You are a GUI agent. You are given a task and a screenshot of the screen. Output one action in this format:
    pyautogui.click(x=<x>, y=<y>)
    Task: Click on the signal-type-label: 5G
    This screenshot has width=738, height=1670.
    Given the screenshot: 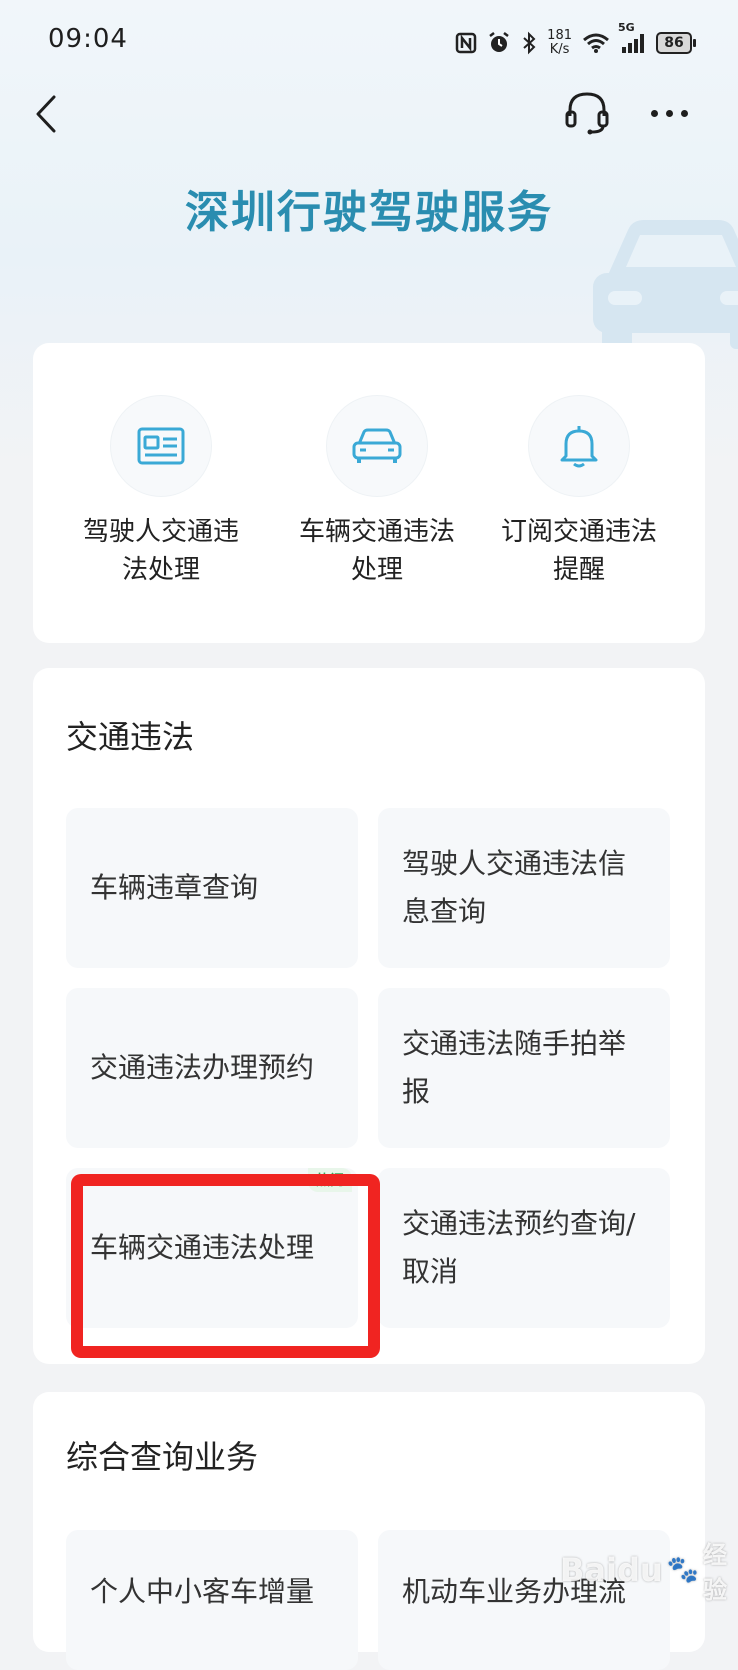 What is the action you would take?
    pyautogui.click(x=626, y=27)
    